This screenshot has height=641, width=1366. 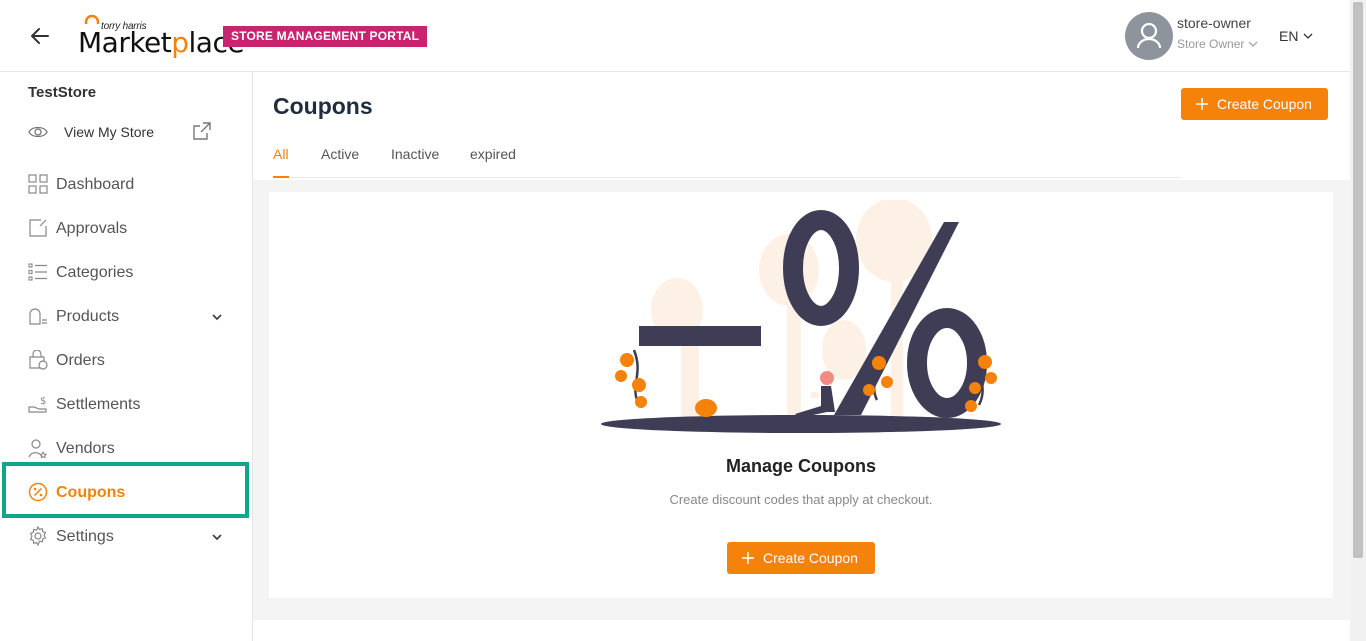 What do you see at coordinates (801, 630) in the screenshot?
I see `footer-strip` at bounding box center [801, 630].